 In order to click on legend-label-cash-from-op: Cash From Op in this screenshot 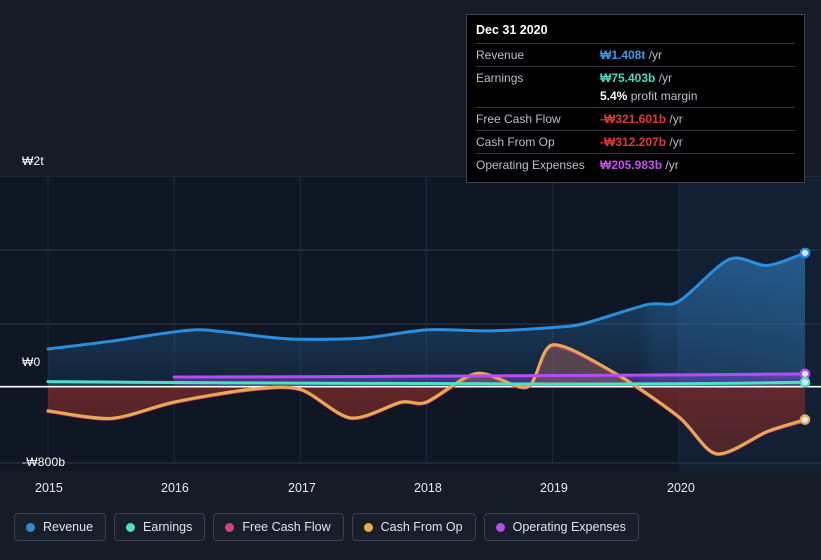, I will do `click(421, 527)`.